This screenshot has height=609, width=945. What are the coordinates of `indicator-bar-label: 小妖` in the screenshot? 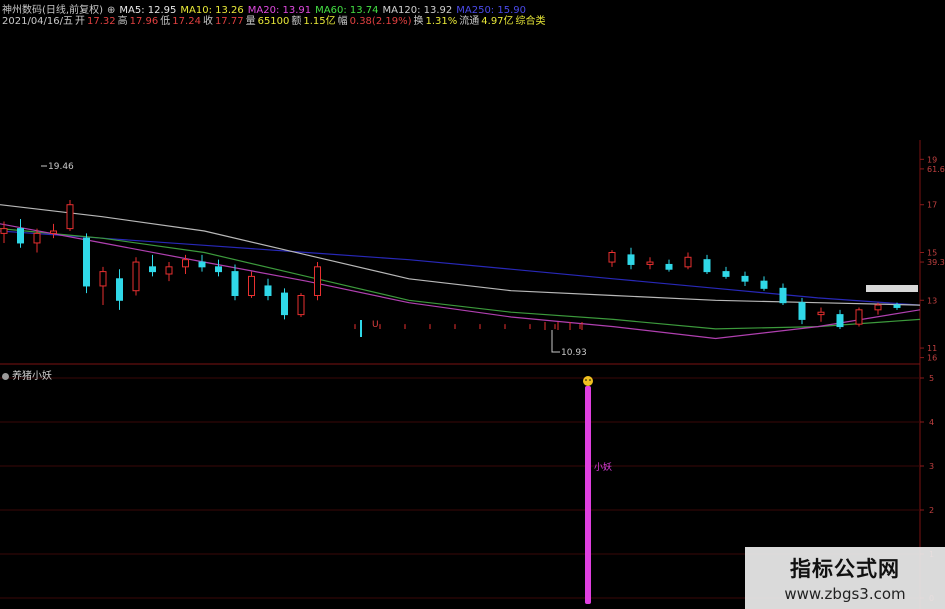 It's located at (603, 467).